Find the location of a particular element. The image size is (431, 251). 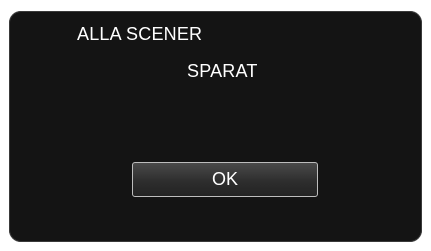

message-line-1: ALLA SCENER is located at coordinates (140, 34).